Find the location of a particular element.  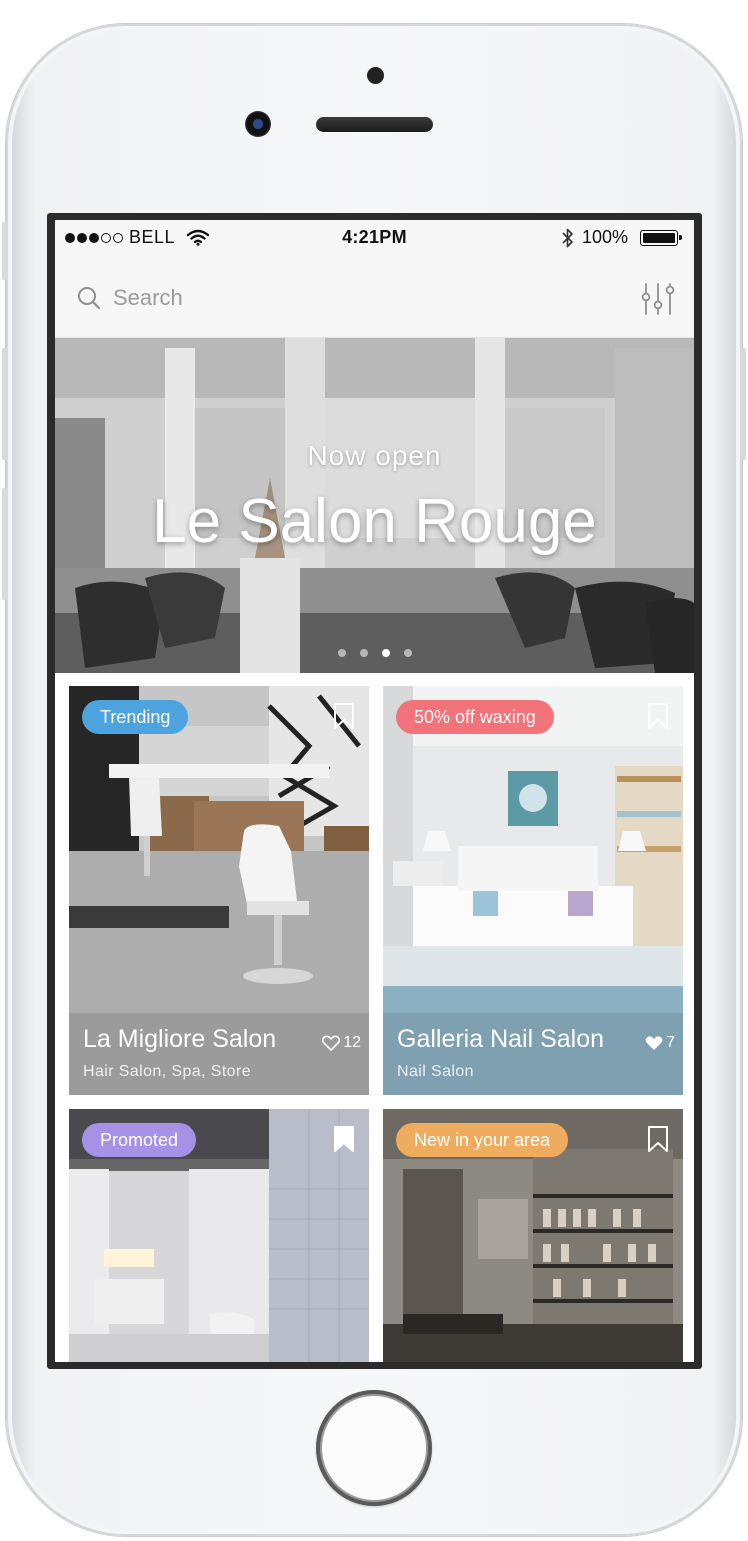

salon-name: La Migliore Salon is located at coordinates (180, 1039).